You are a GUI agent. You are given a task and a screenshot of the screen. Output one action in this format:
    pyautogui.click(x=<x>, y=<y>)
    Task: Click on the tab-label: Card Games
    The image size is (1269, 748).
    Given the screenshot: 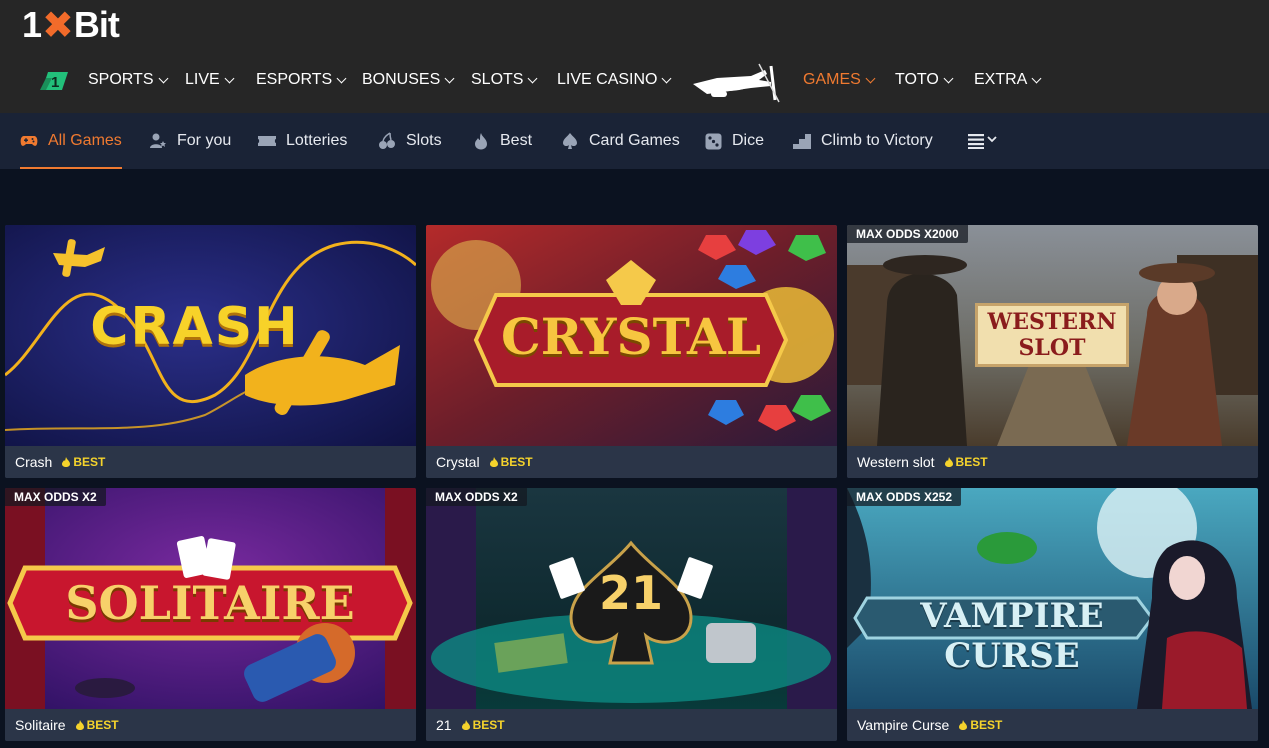 What is the action you would take?
    pyautogui.click(x=634, y=140)
    